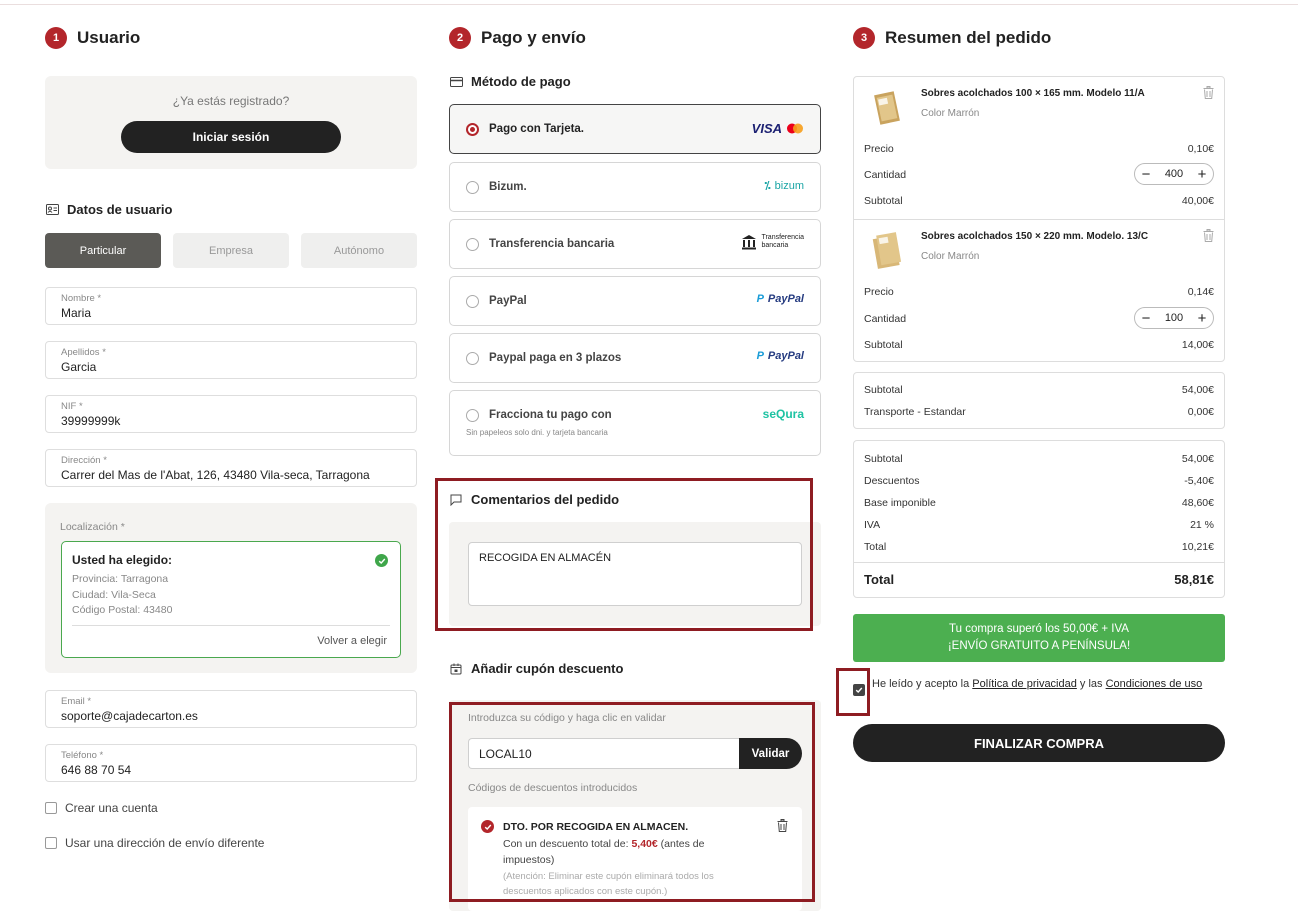 The image size is (1298, 911). Describe the element at coordinates (381, 560) in the screenshot. I see `check-circle-icon` at that location.